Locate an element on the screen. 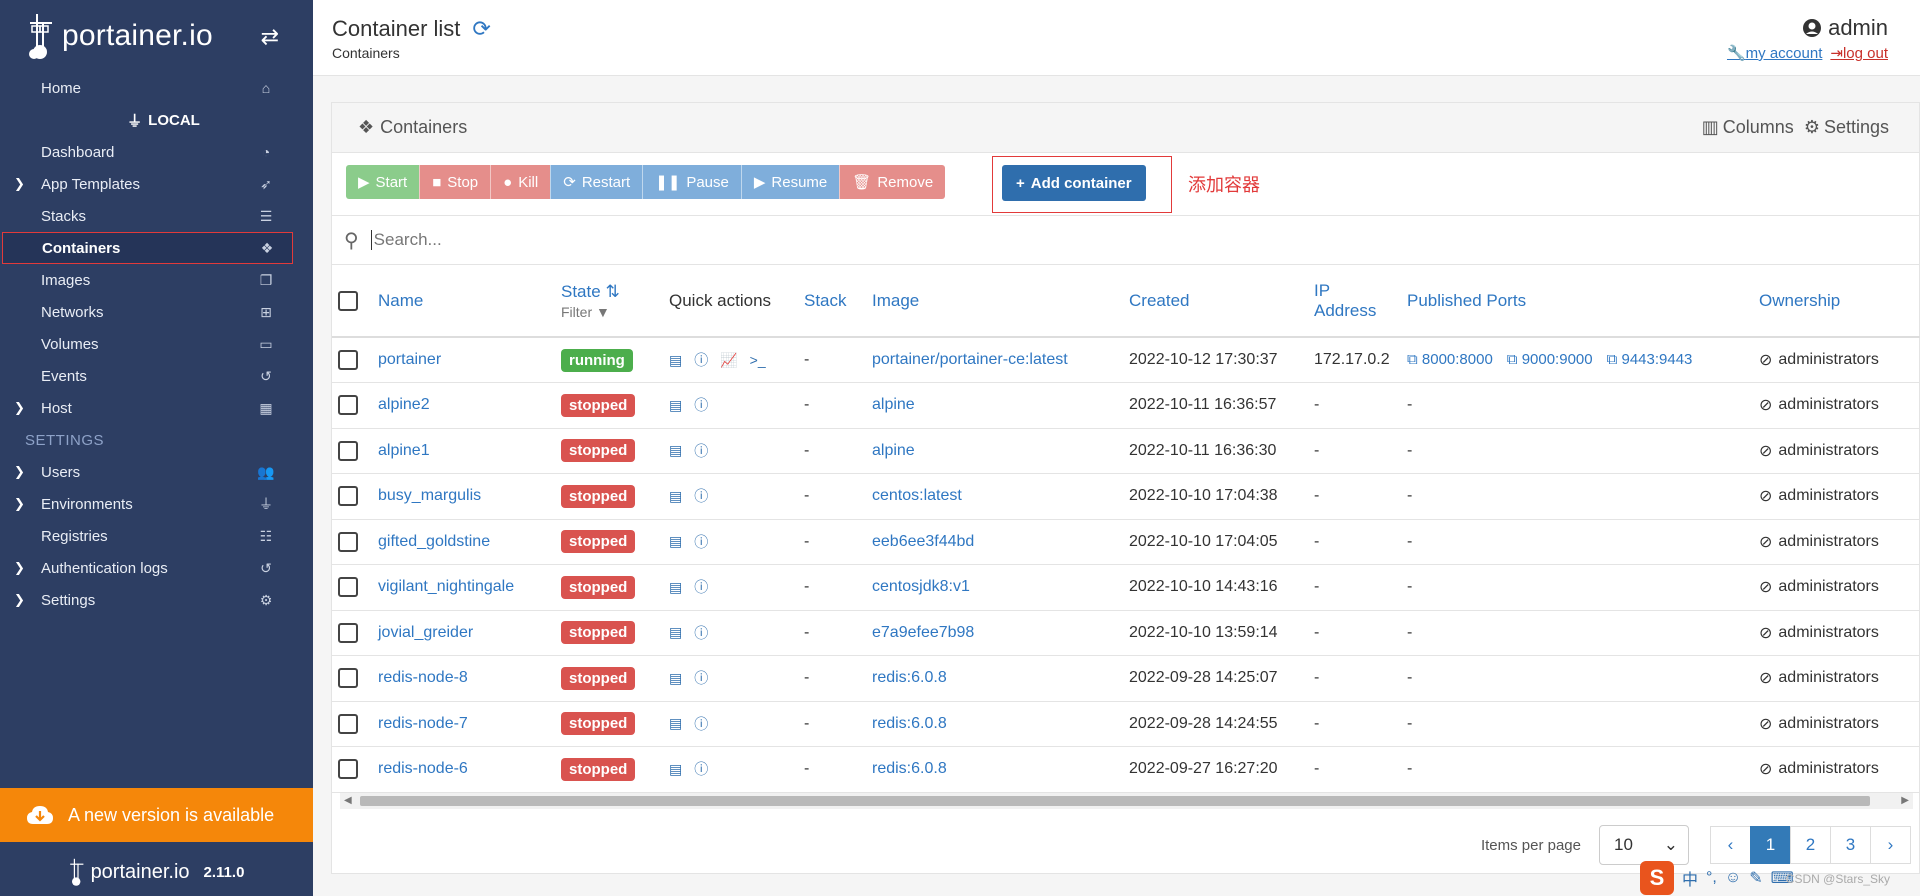 This screenshot has height=896, width=1920. name-header: Name is located at coordinates (463, 301).